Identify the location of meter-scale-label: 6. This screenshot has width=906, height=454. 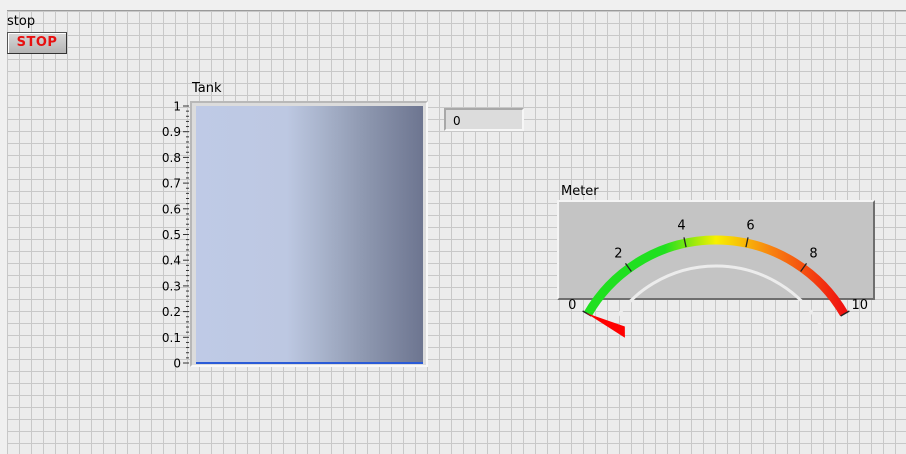
(750, 226).